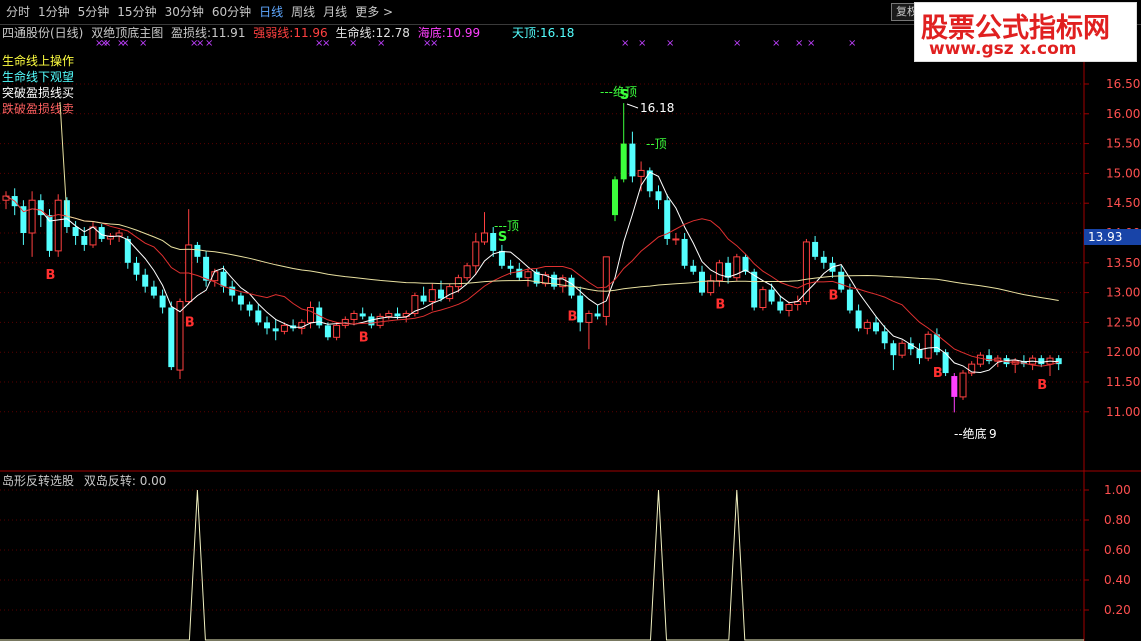  What do you see at coordinates (1123, 382) in the screenshot?
I see `price-tick-label: 11.50` at bounding box center [1123, 382].